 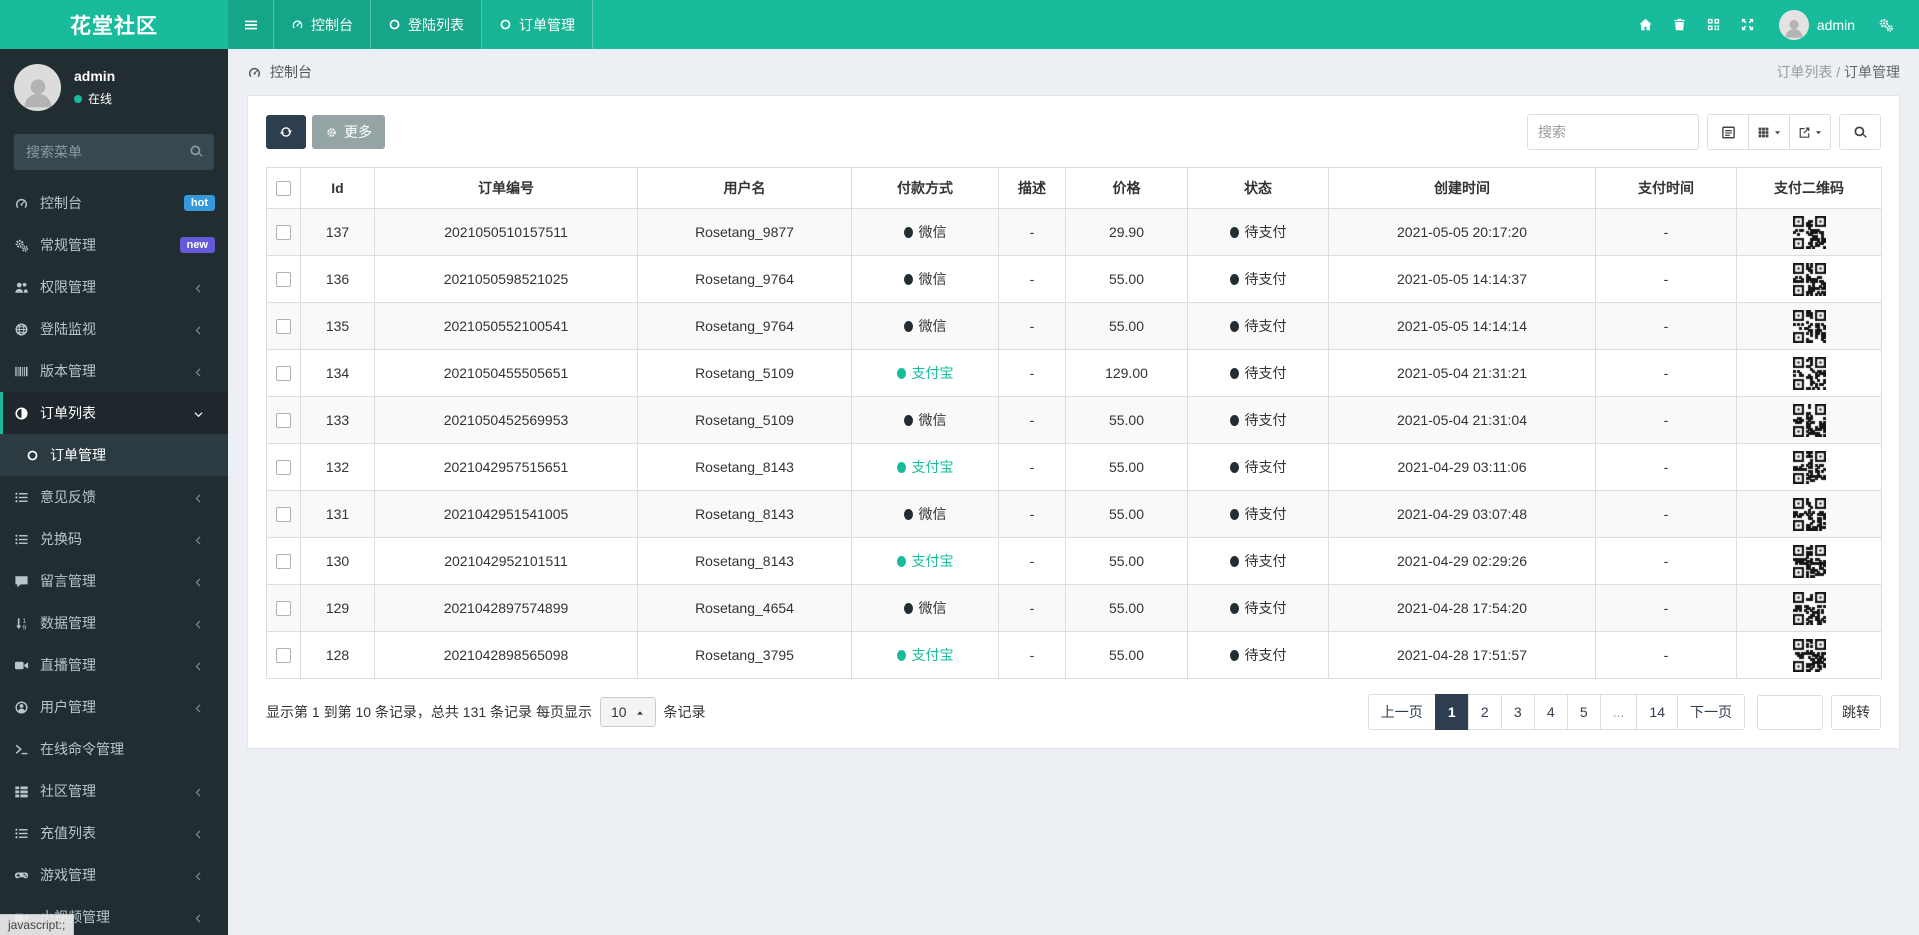 What do you see at coordinates (251, 24) in the screenshot?
I see `sidebar-toggle-button` at bounding box center [251, 24].